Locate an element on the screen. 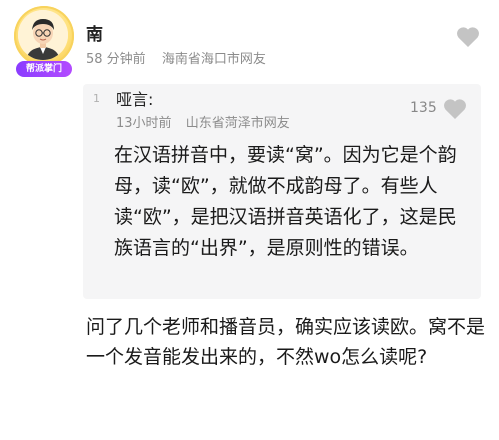  avatar: 帮派掌门 is located at coordinates (45, 44).